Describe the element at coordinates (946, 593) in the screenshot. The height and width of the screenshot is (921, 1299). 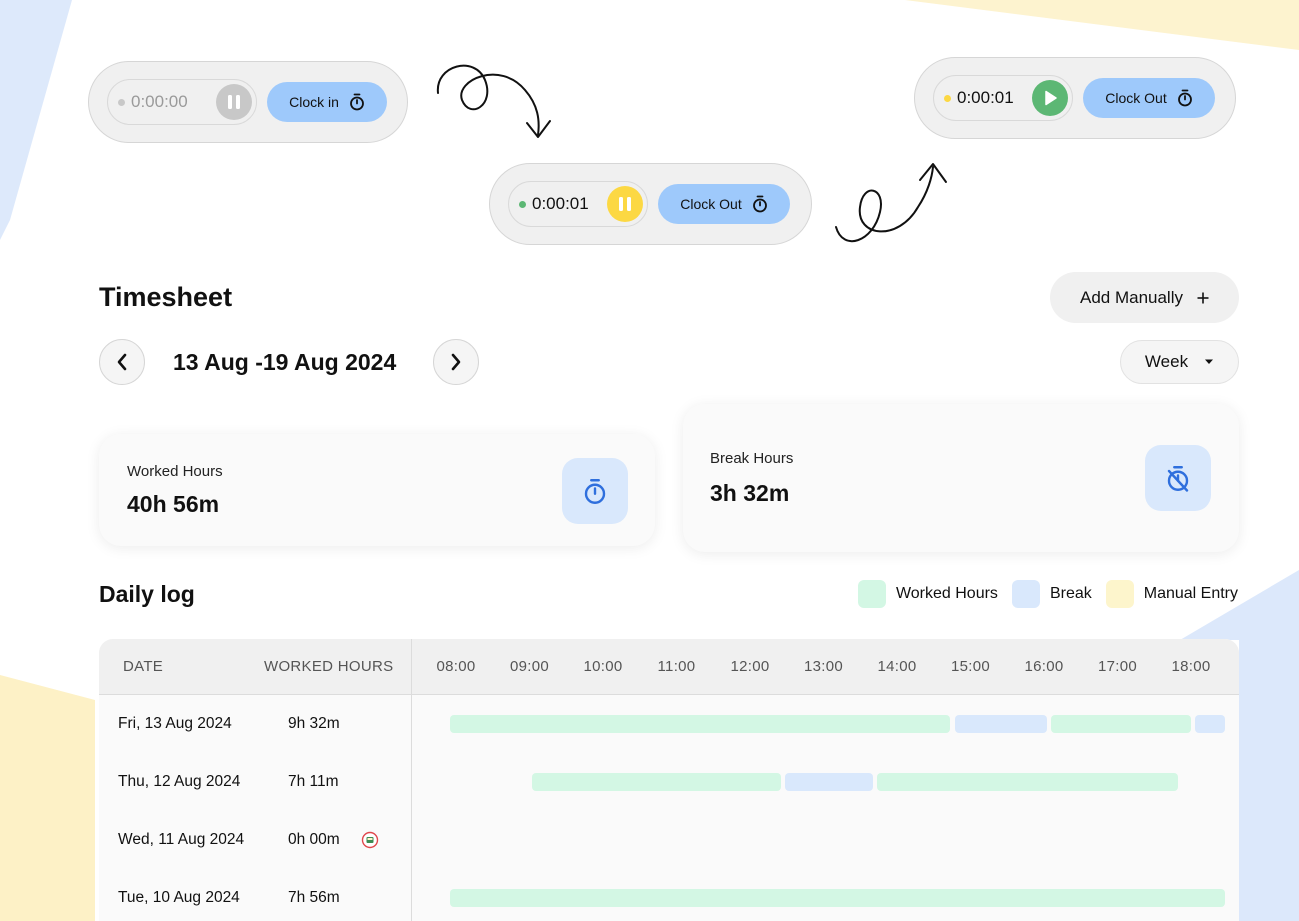
I see `legend-label-worked: Worked Hours` at that location.